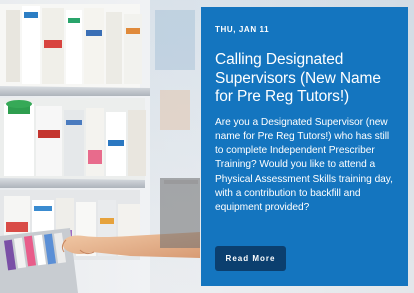 This screenshot has width=414, height=293. What do you see at coordinates (242, 29) in the screenshot?
I see `post-date: THU, JAN 11` at bounding box center [242, 29].